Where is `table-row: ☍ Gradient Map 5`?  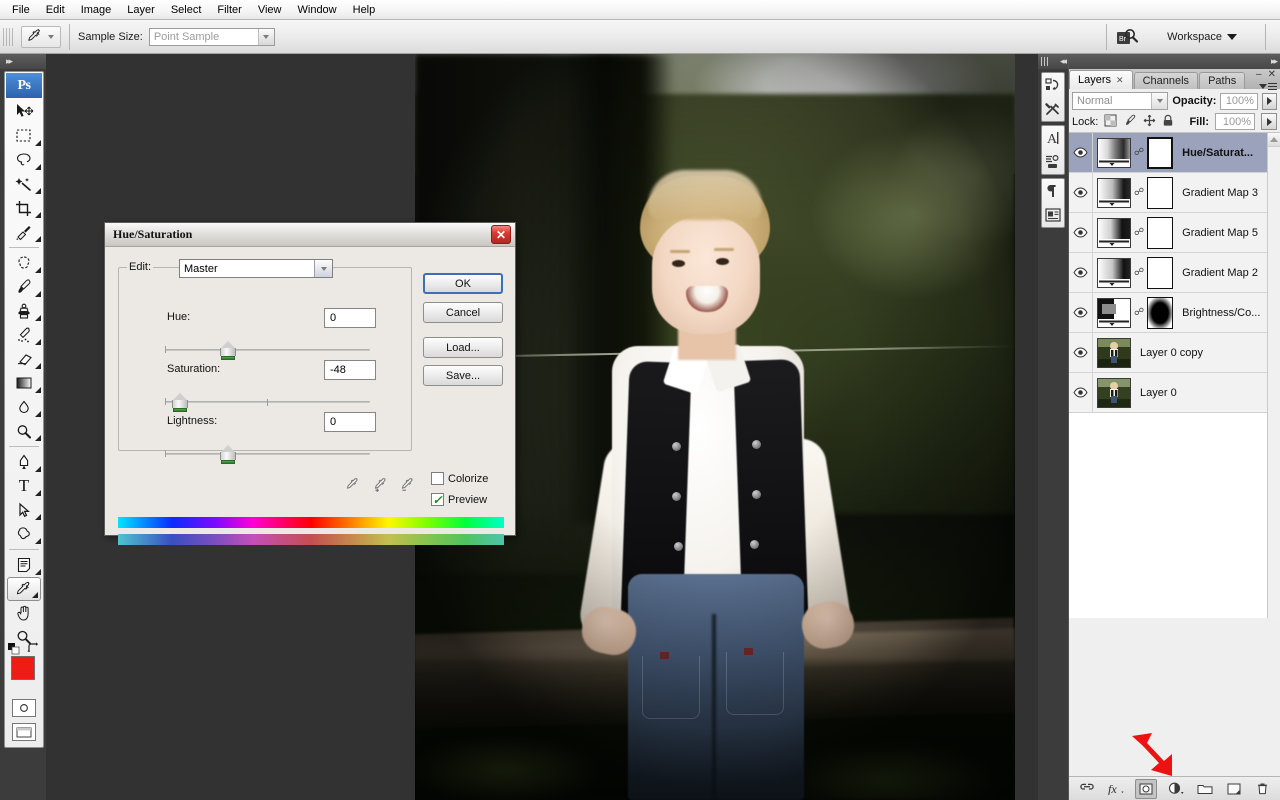
table-row: ☍ Gradient Map 5 is located at coordinates (1174, 232).